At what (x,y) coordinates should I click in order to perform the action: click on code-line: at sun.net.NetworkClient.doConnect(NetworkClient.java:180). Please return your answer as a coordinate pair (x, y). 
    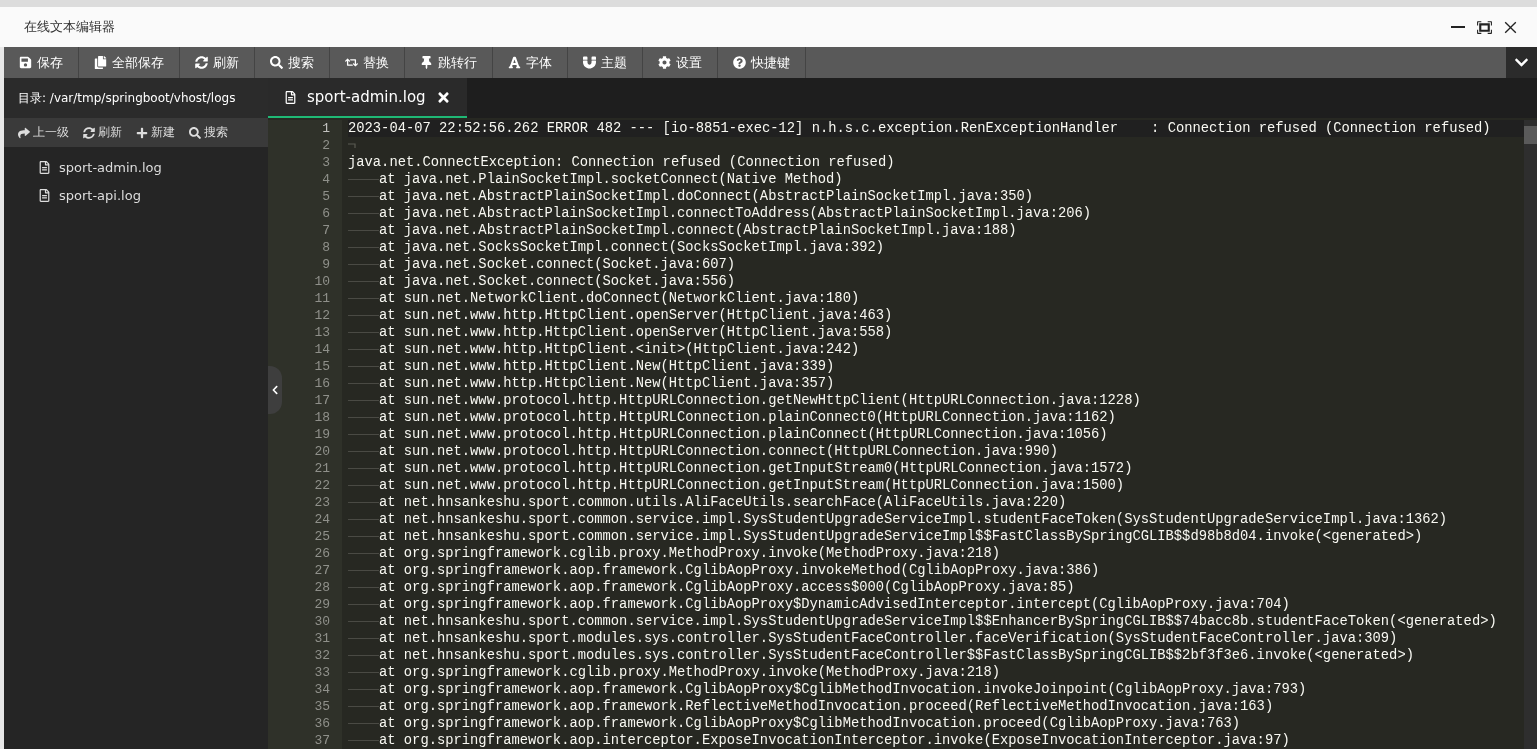
    Looking at the image, I should click on (604, 298).